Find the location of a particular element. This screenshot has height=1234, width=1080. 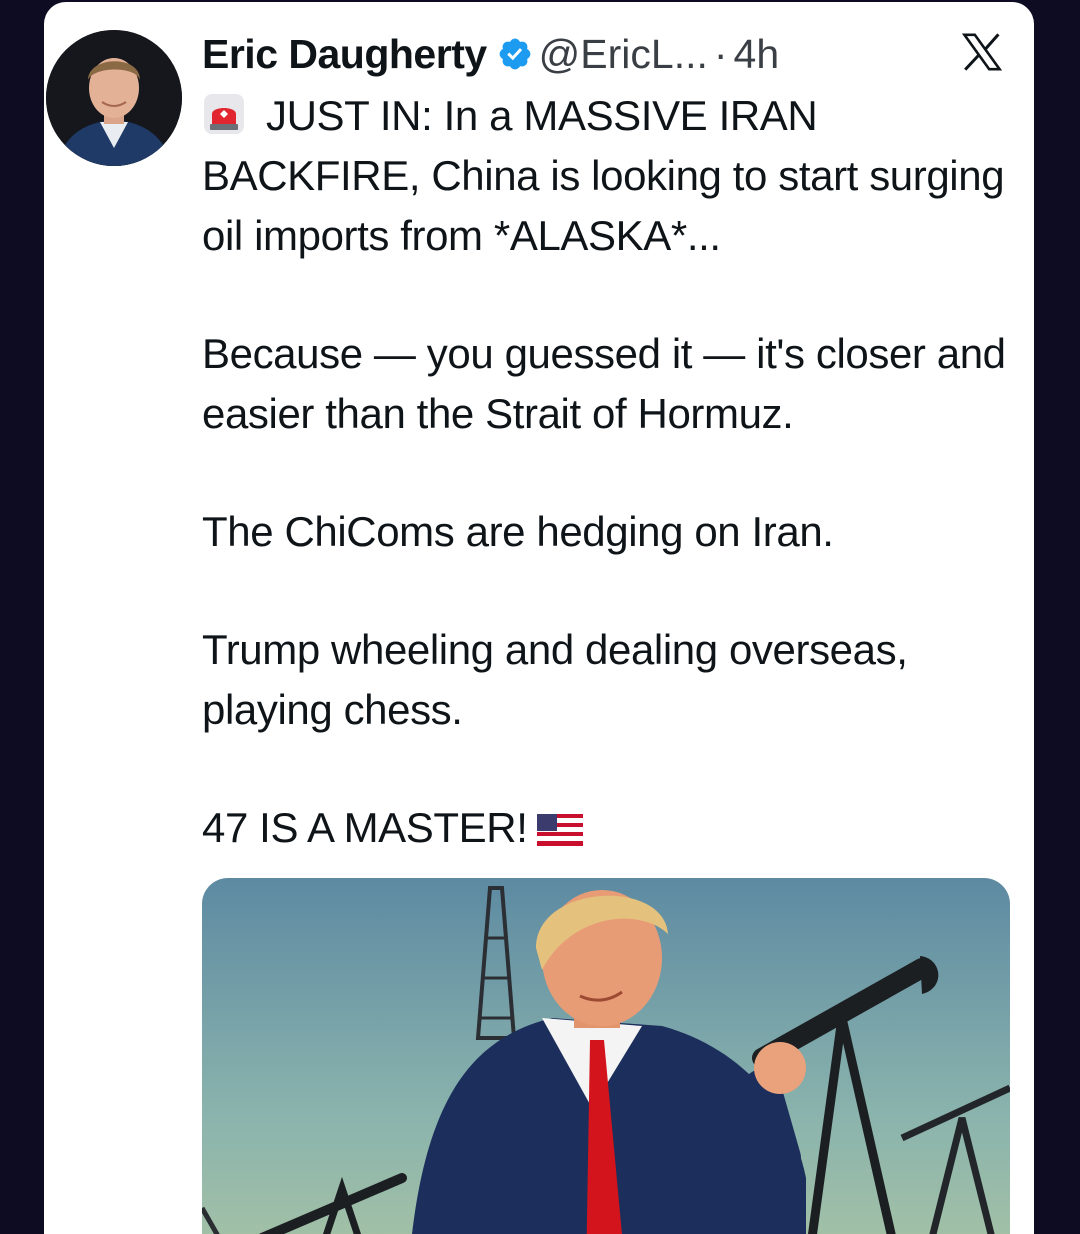

tweet-final-line: 47 IS A MASTER! is located at coordinates (365, 827).